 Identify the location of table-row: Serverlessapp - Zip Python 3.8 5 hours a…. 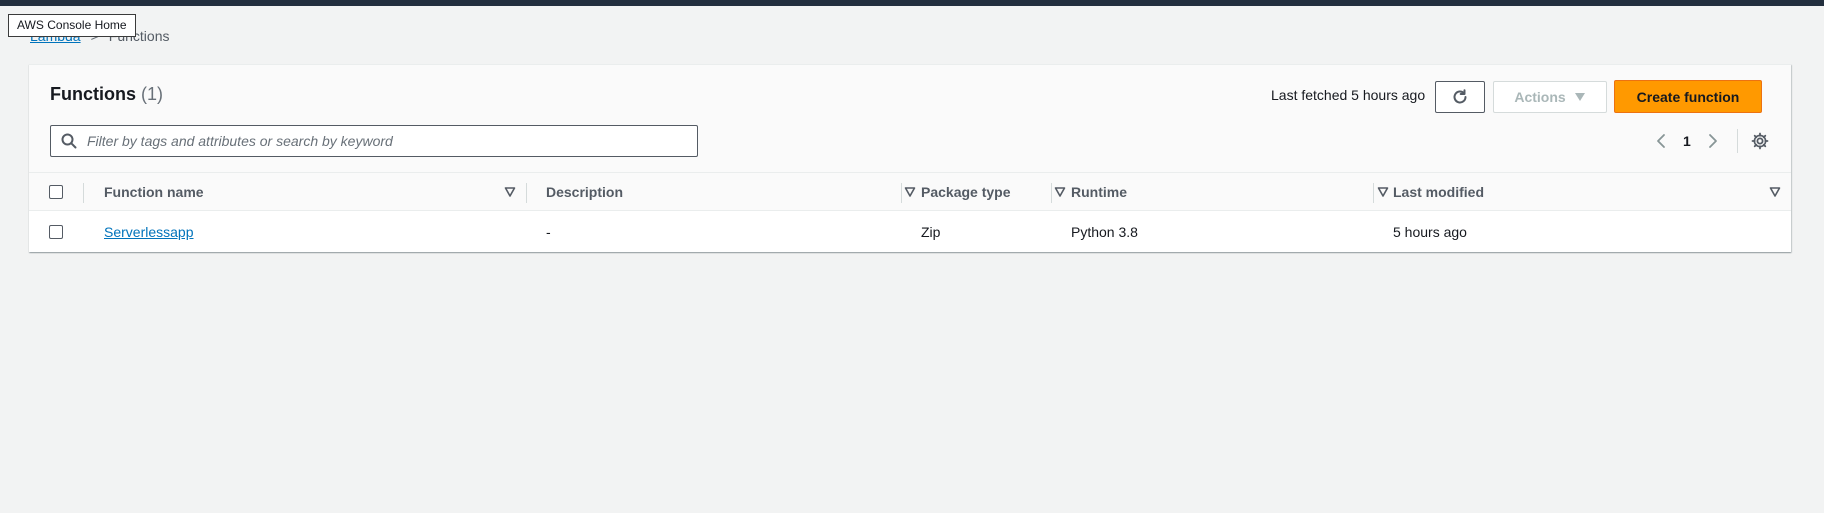
(910, 232).